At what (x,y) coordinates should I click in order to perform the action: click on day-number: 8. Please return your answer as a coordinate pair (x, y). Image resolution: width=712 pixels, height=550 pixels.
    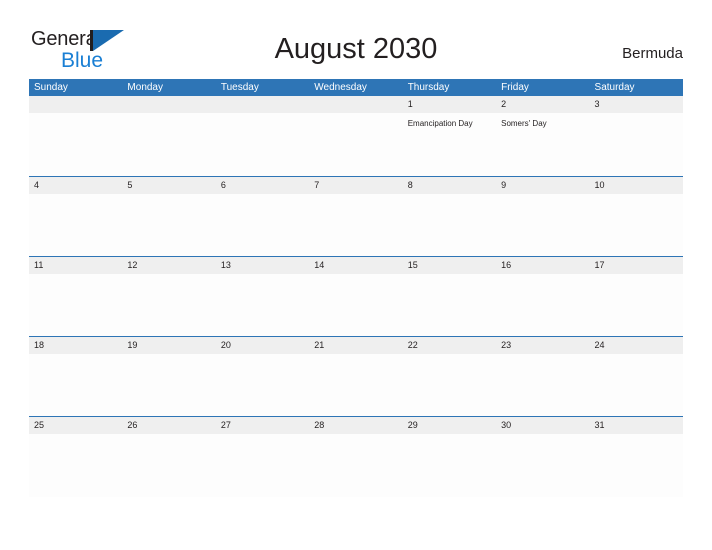
    Looking at the image, I should click on (449, 185).